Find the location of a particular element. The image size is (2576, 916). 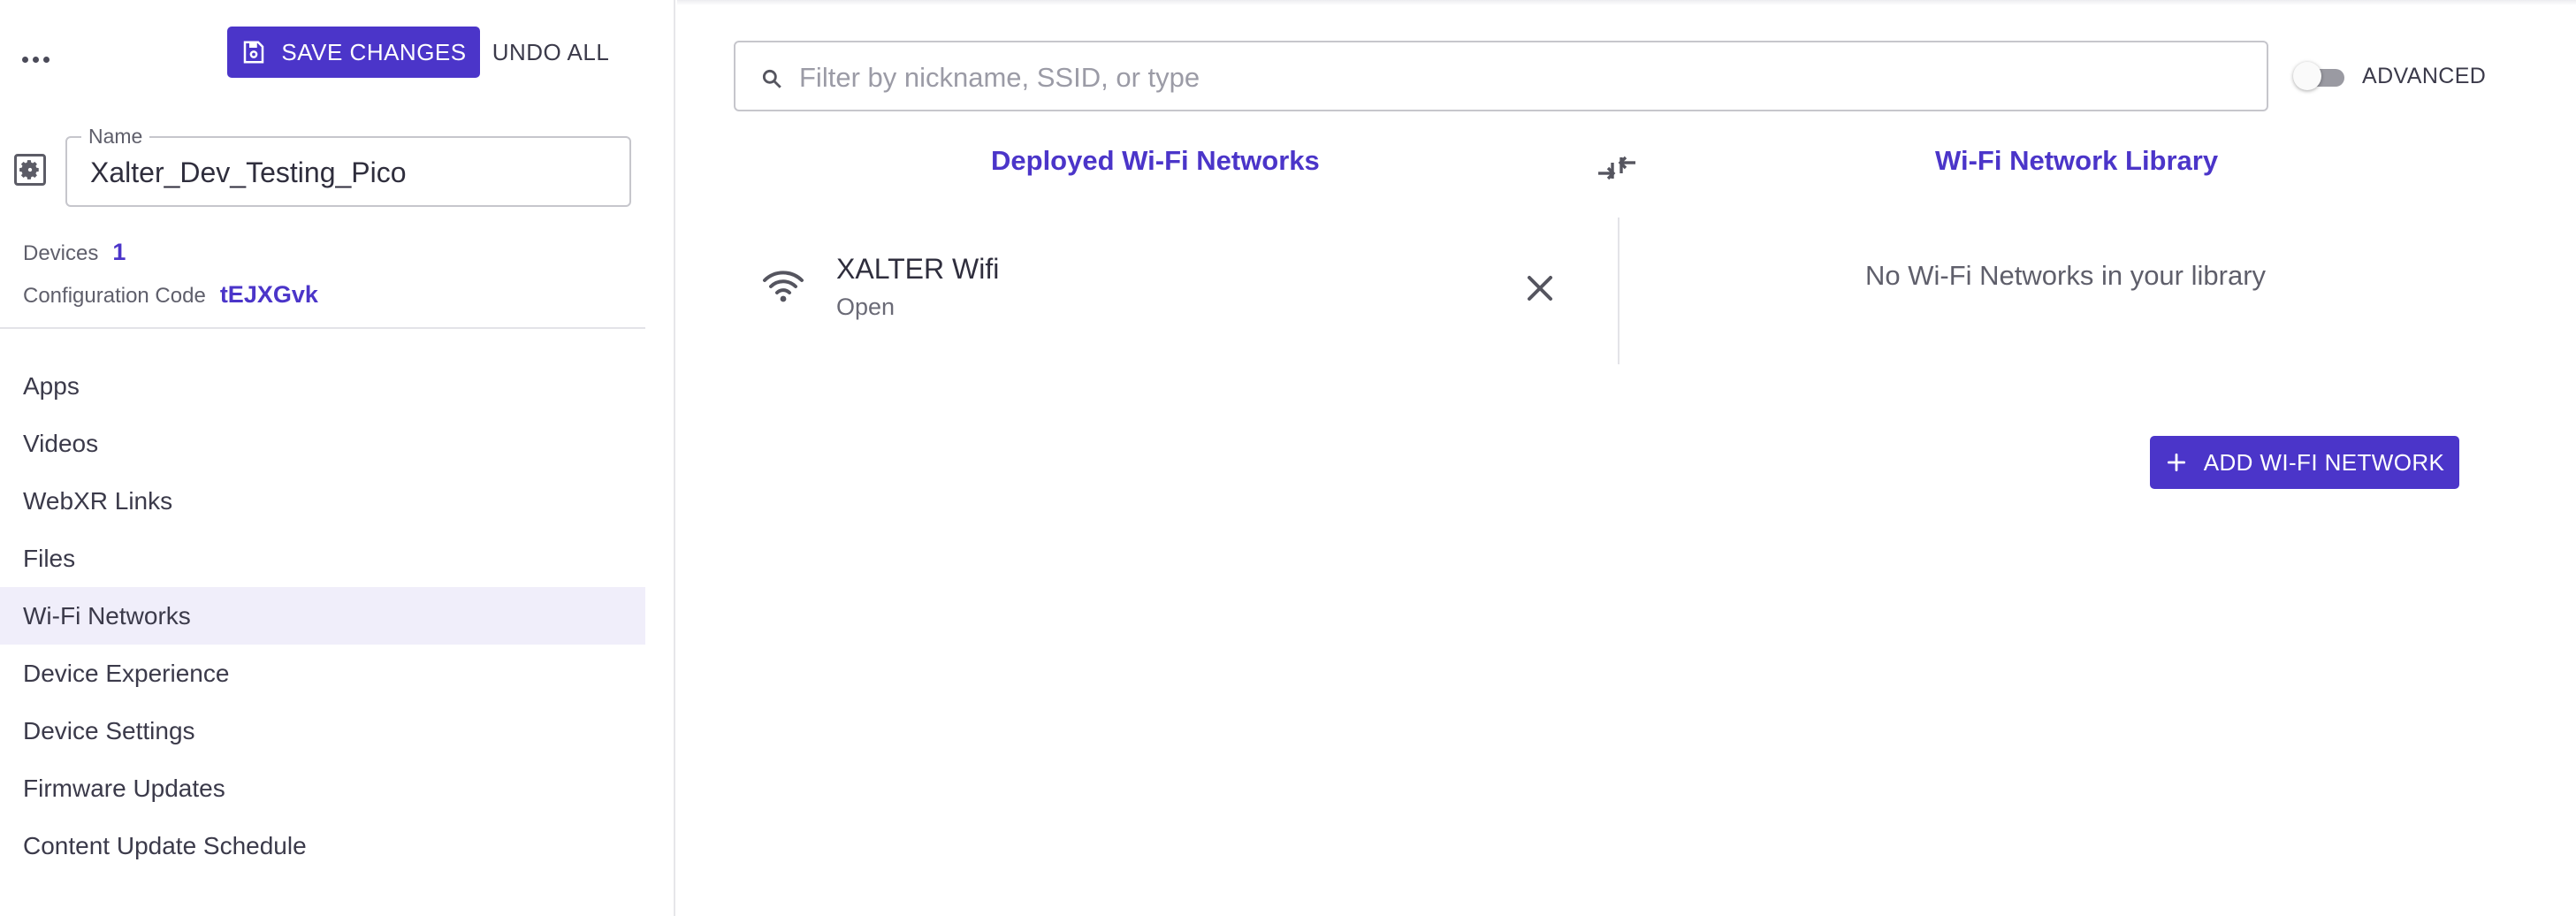

sidebar-item-videos: Videos is located at coordinates (322, 443).